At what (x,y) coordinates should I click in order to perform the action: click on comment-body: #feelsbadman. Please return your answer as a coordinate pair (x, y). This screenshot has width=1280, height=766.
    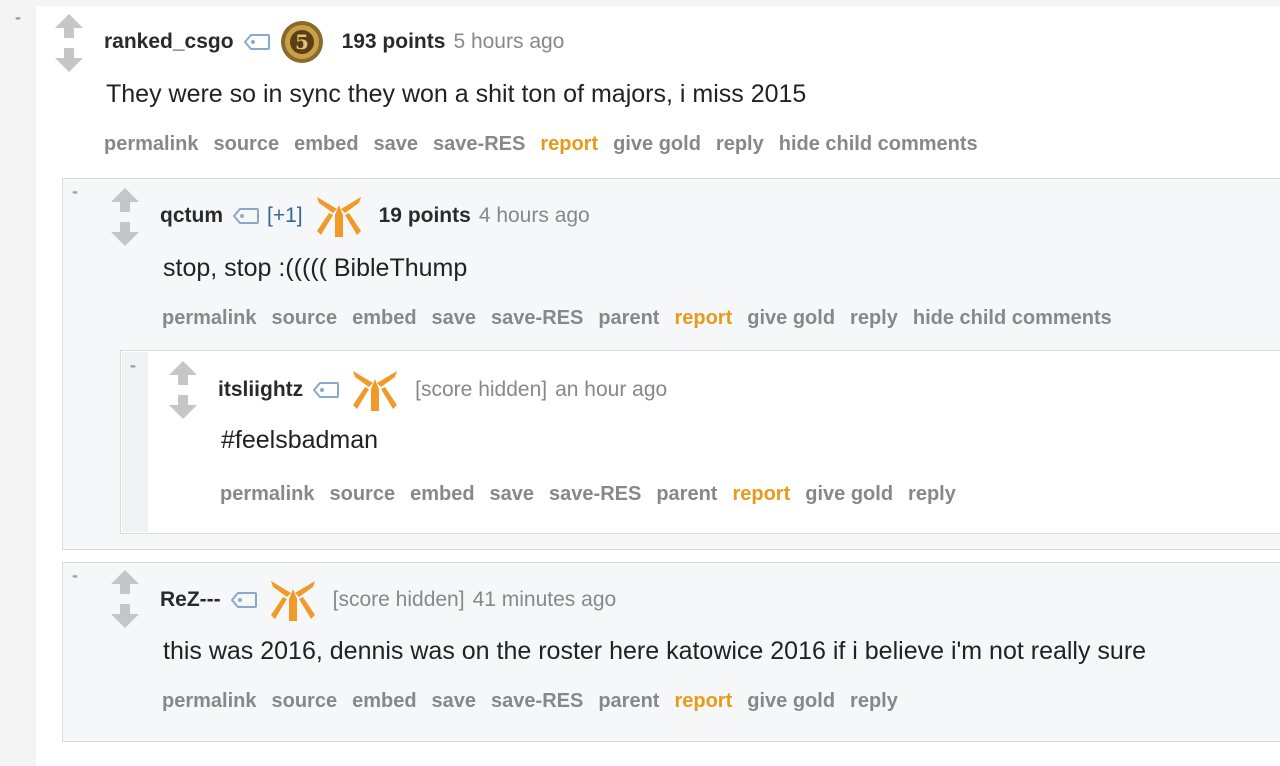
    Looking at the image, I should click on (300, 440).